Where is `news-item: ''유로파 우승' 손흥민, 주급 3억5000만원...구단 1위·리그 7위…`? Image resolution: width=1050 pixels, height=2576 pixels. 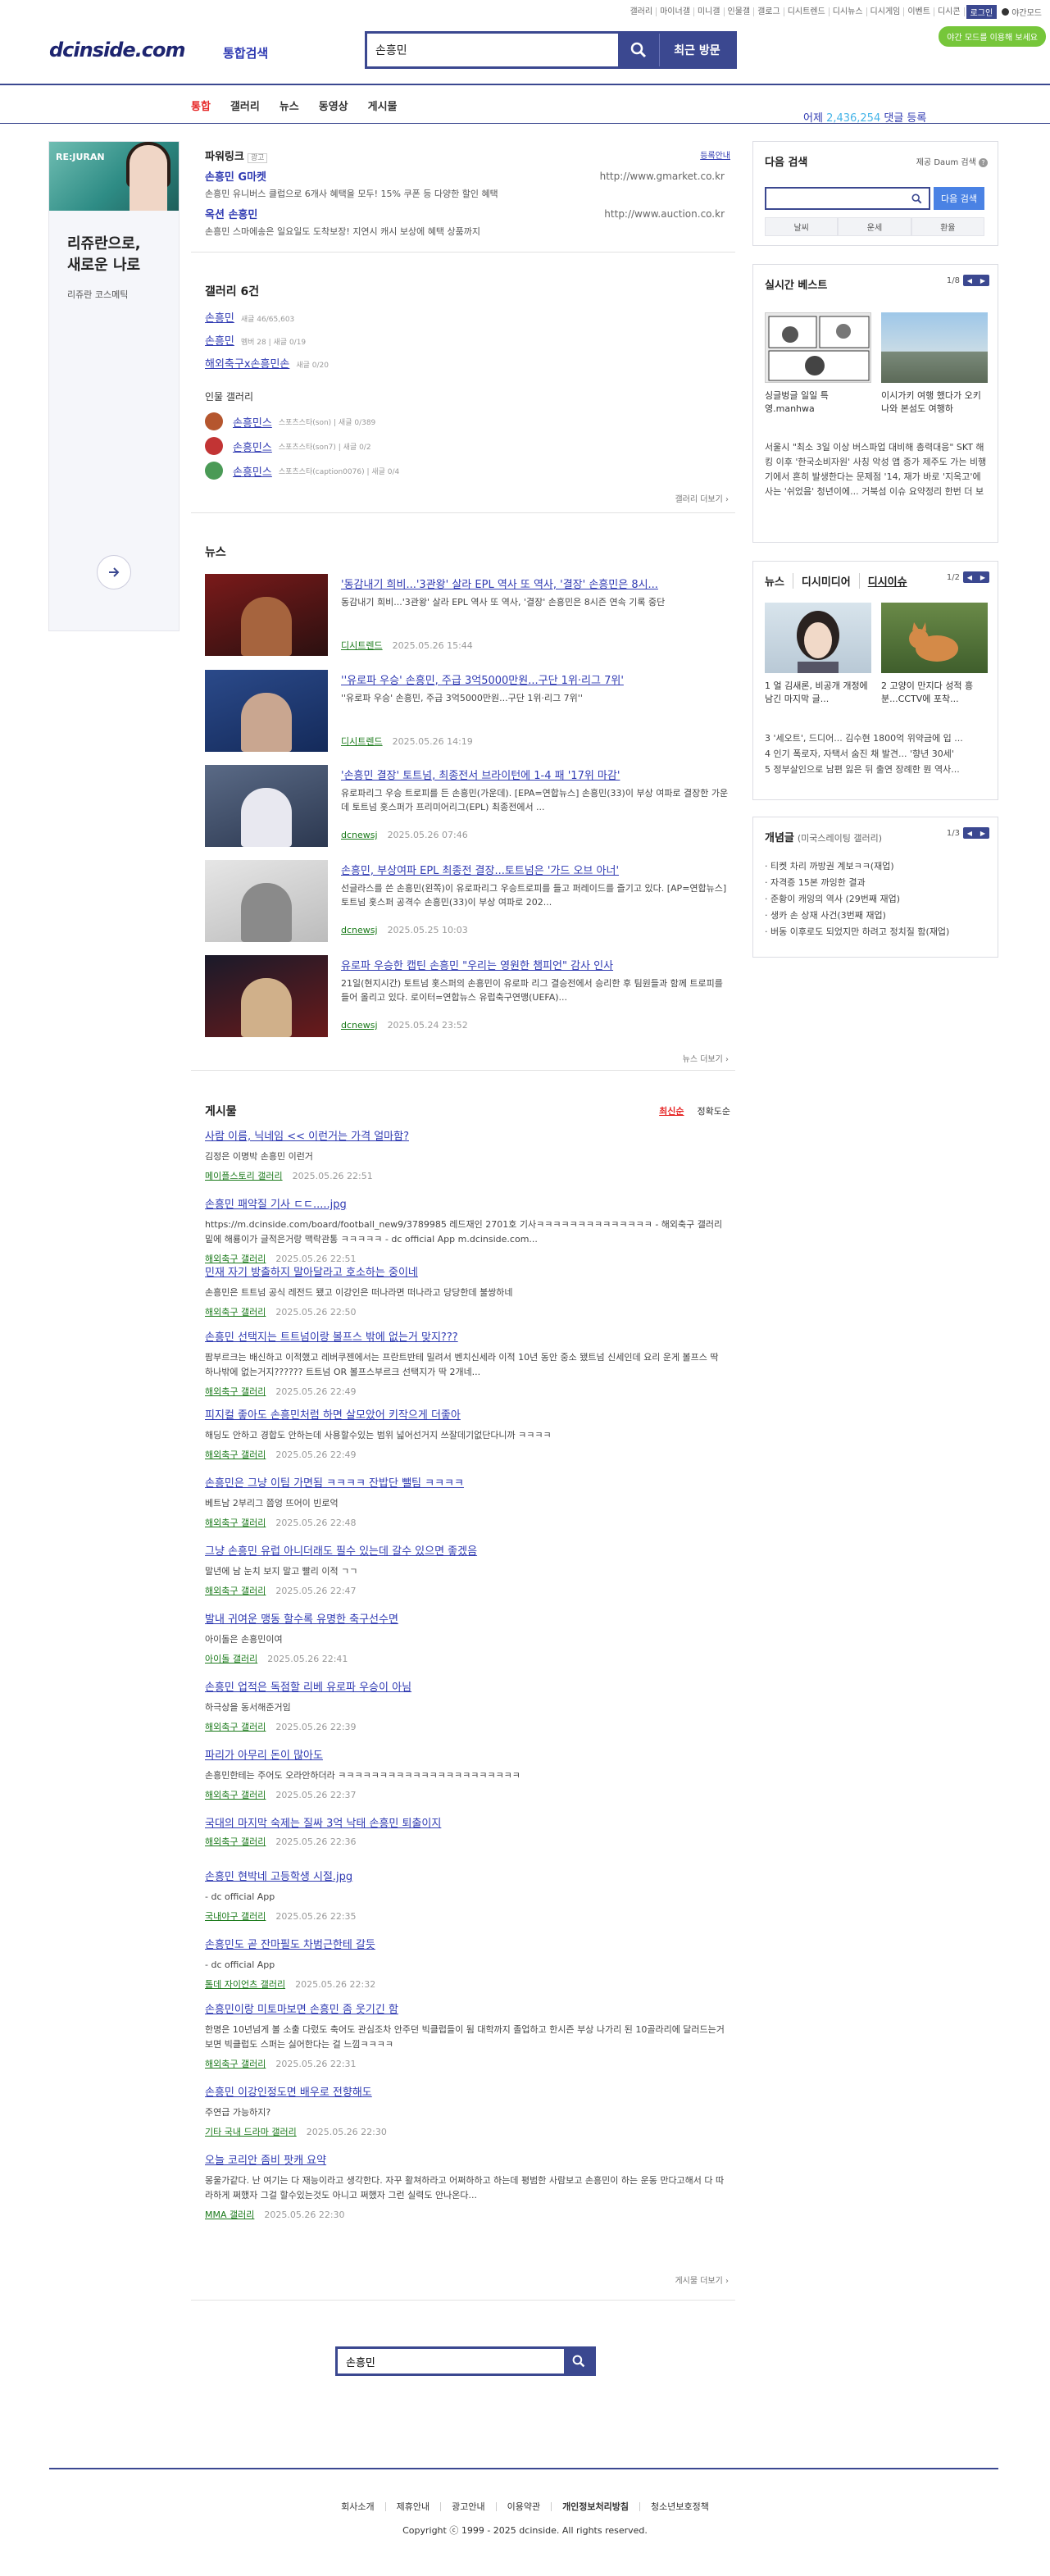
news-item: ''유로파 우승' 손흥민, 주급 3억5000만원...구단 1위·리그 7위… is located at coordinates (468, 711).